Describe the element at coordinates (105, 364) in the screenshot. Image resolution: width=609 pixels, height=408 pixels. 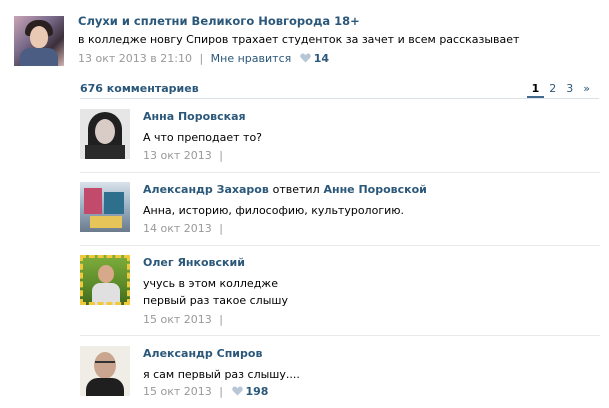
I see `avatar-glasses` at that location.